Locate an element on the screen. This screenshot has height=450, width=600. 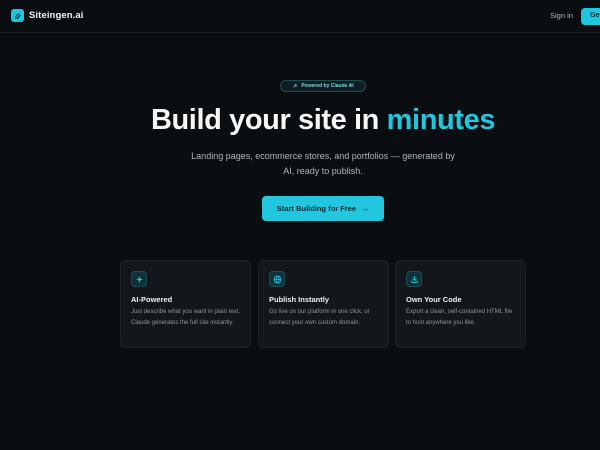
hero-title: Build your site in minutes is located at coordinates (300, 120).